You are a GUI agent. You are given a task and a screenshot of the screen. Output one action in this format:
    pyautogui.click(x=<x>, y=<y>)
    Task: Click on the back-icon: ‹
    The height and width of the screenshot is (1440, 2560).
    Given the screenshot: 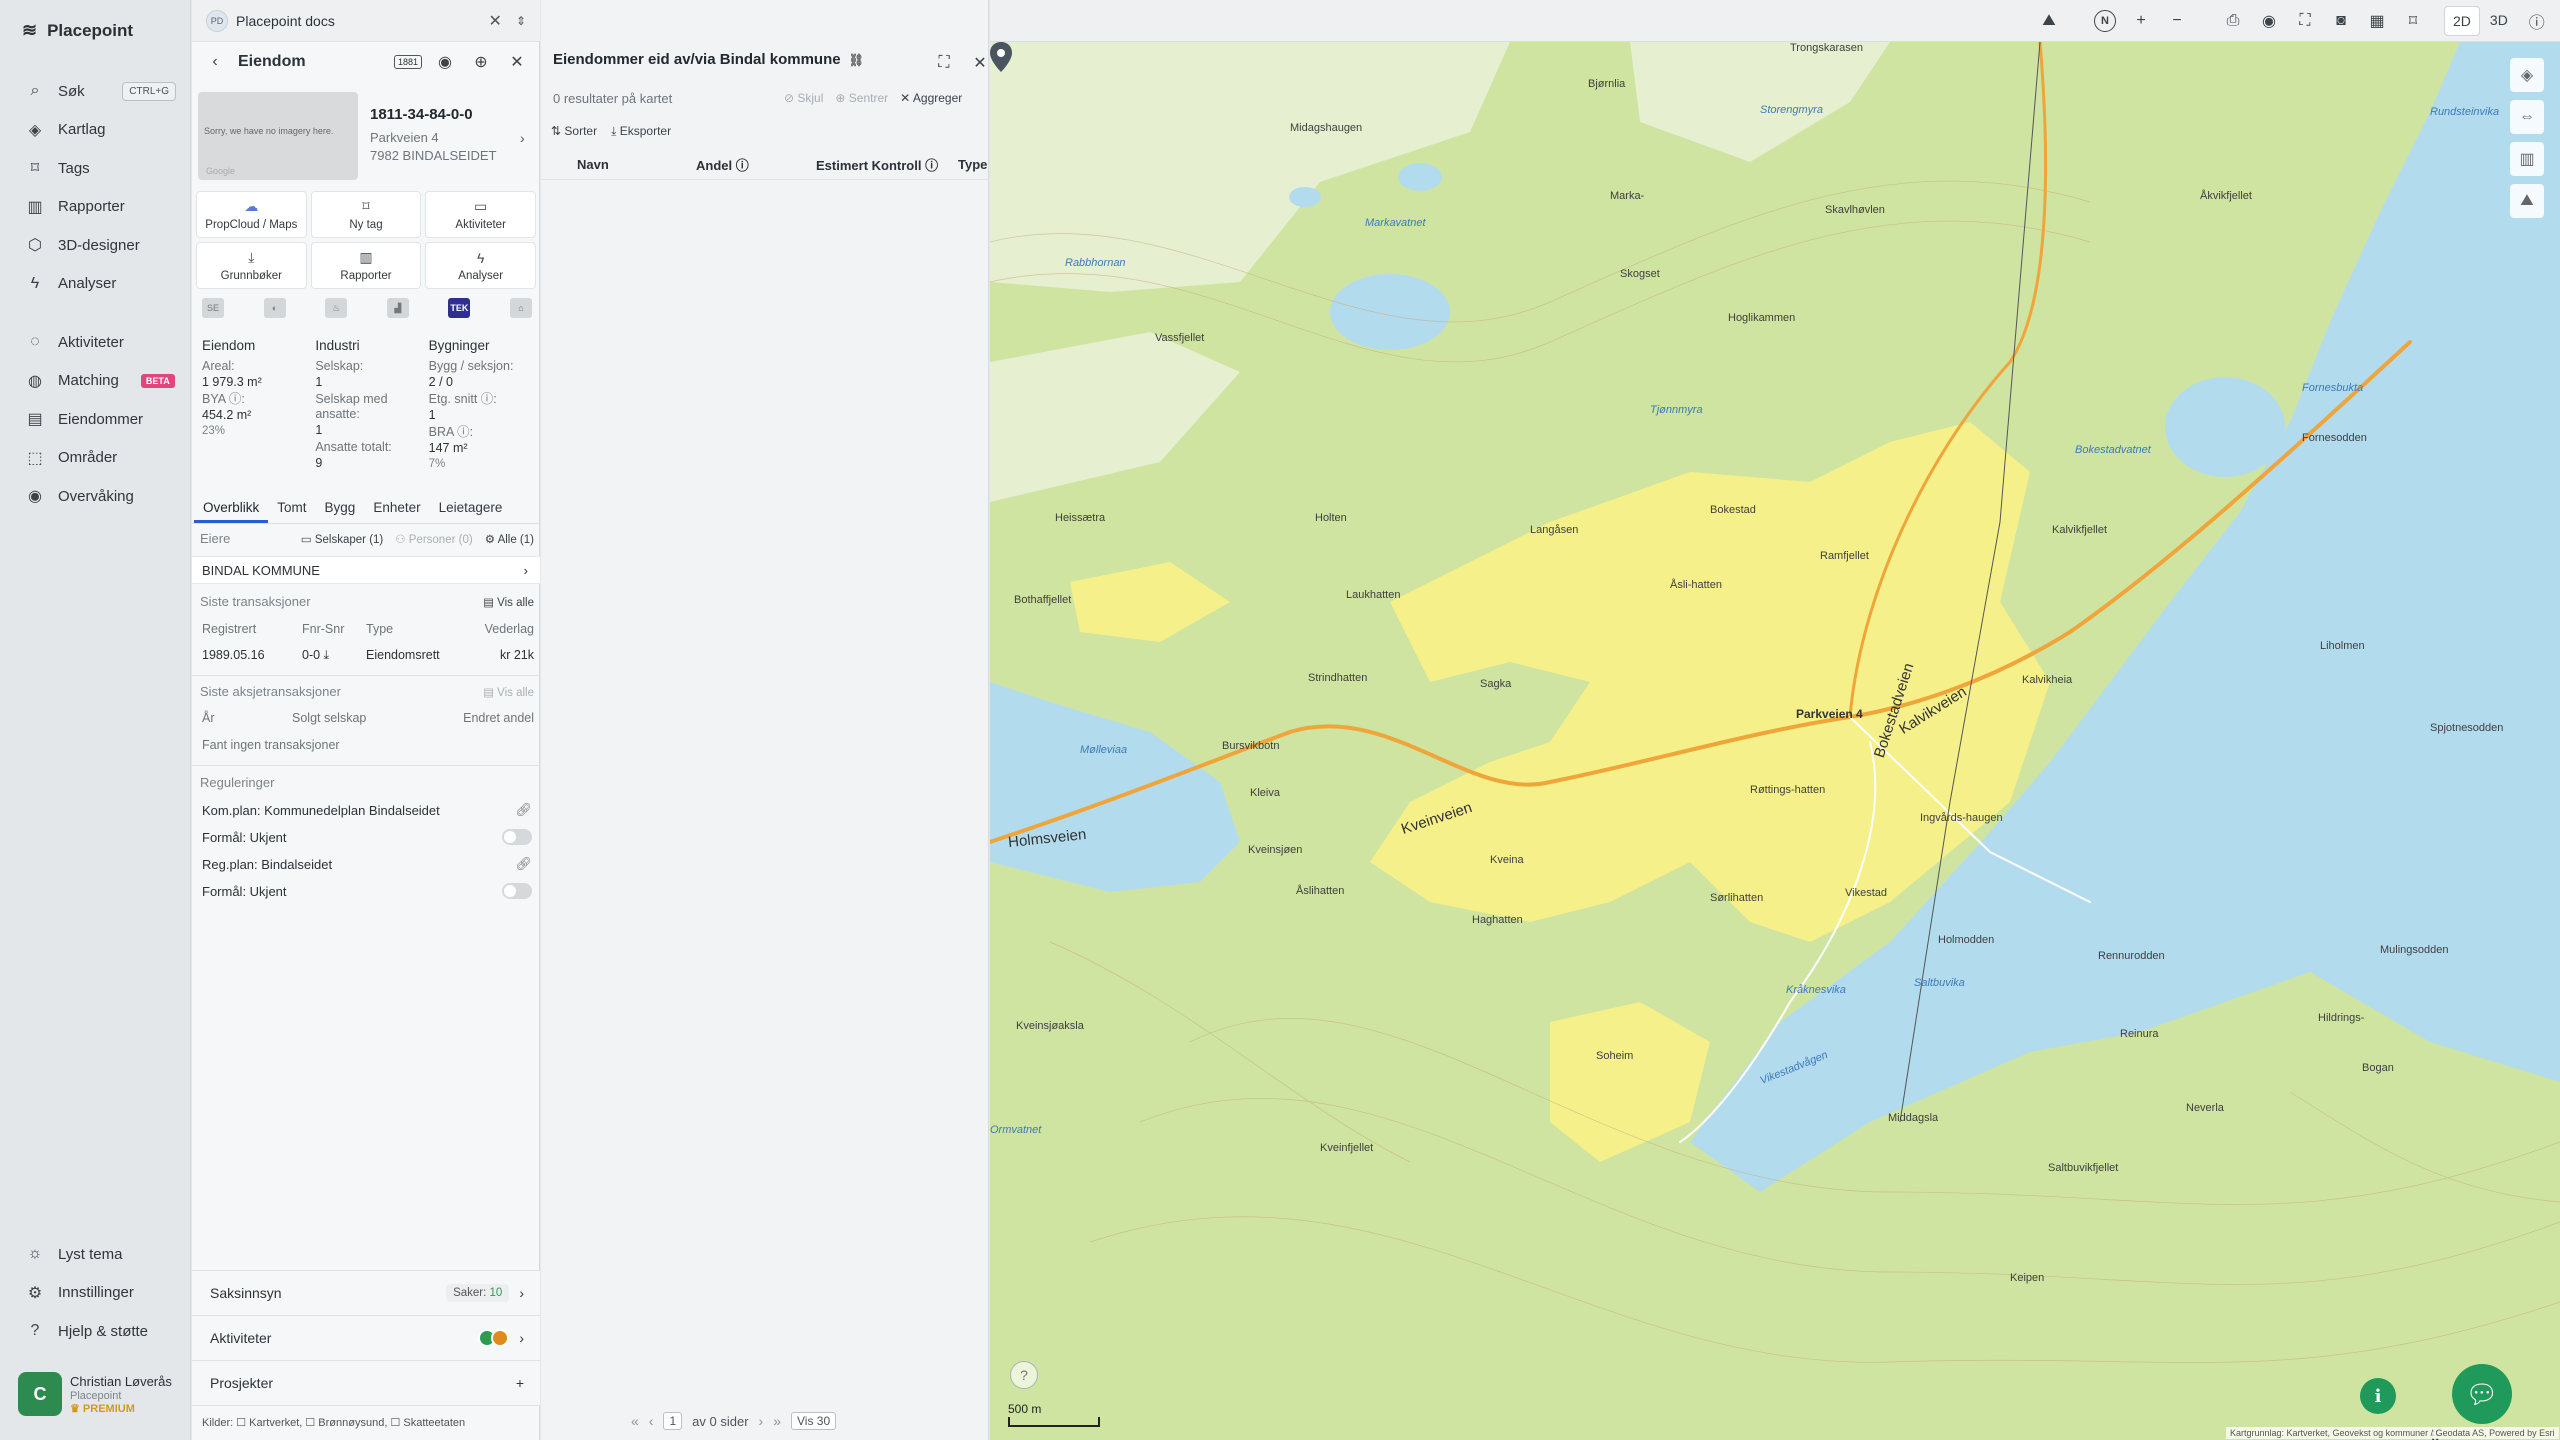 What is the action you would take?
    pyautogui.click(x=215, y=62)
    